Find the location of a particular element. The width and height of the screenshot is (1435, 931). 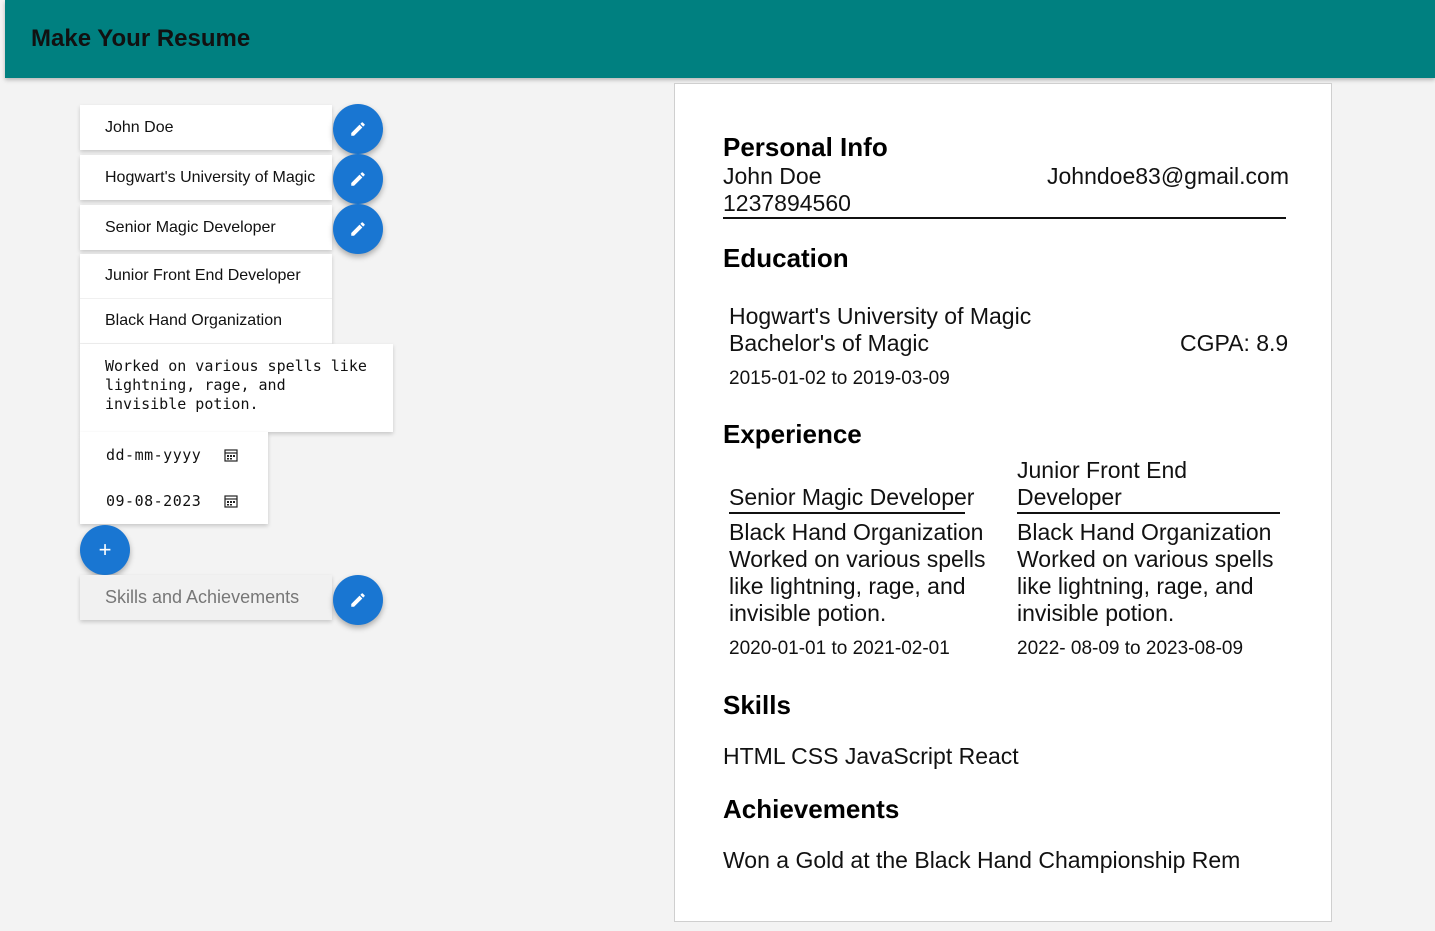

edit-skills-button is located at coordinates (358, 600).